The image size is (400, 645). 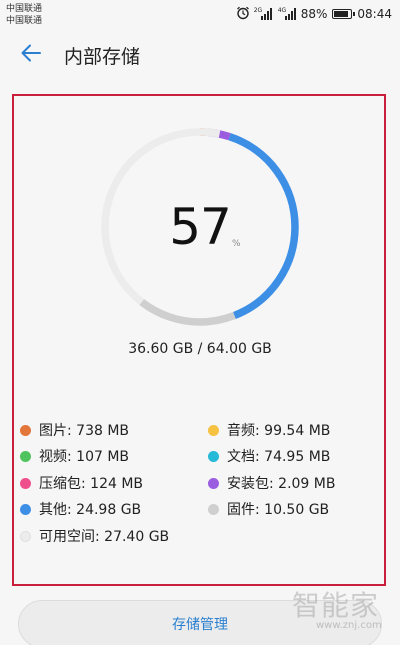 What do you see at coordinates (84, 431) in the screenshot?
I see `legend-label: 图片: 738 MB` at bounding box center [84, 431].